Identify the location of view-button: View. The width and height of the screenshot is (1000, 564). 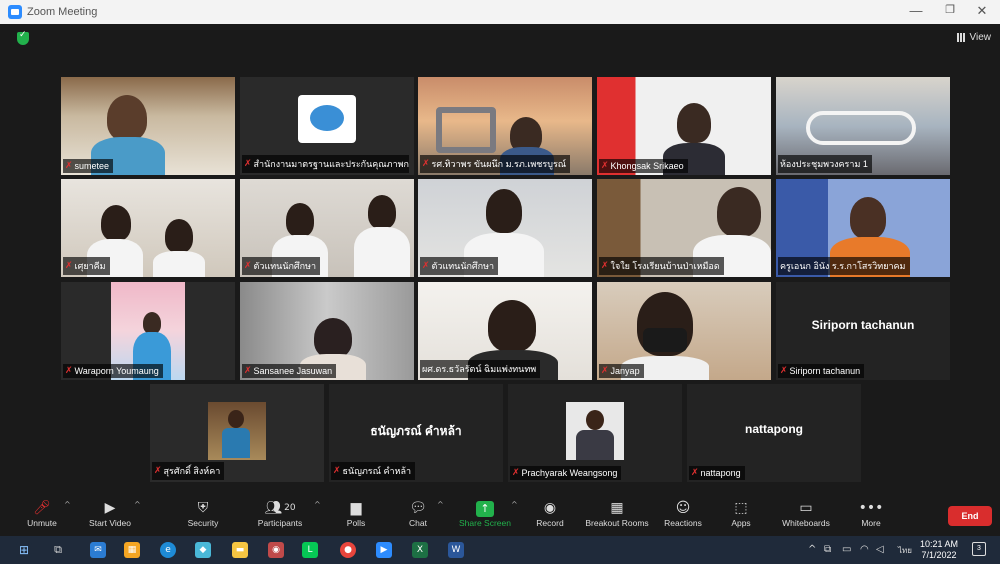
(973, 37).